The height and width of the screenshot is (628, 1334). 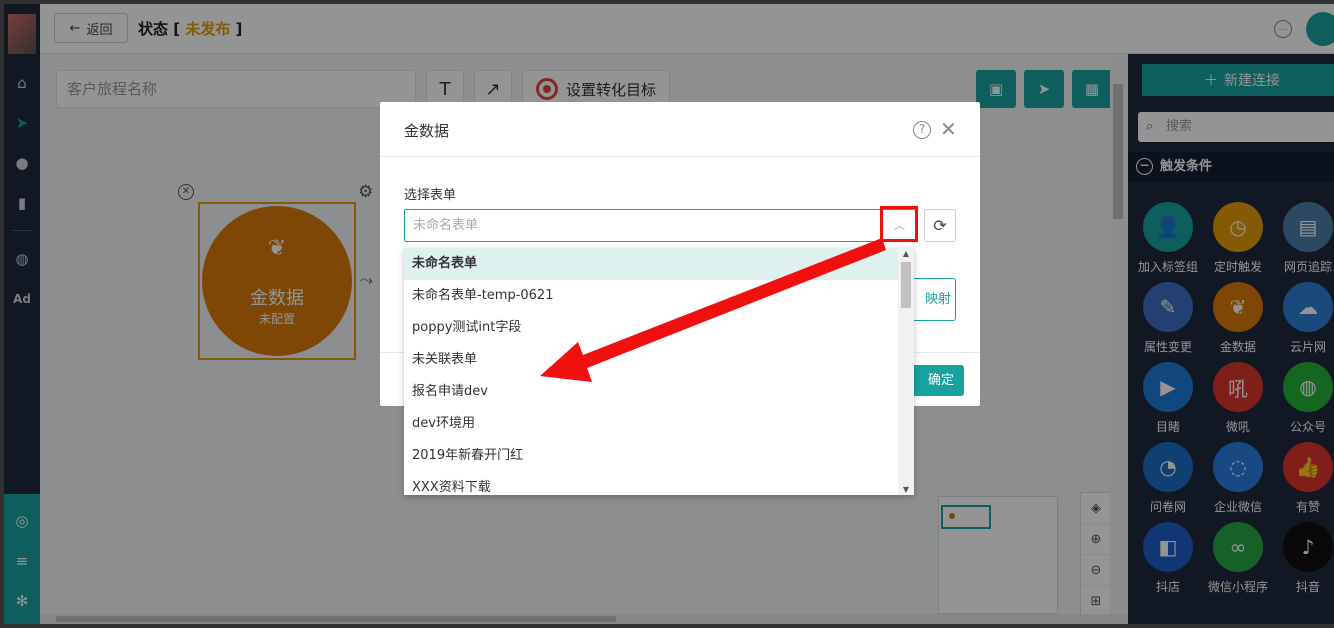 I want to click on dropdown-scrollbar: ▲ ▼, so click(x=906, y=371).